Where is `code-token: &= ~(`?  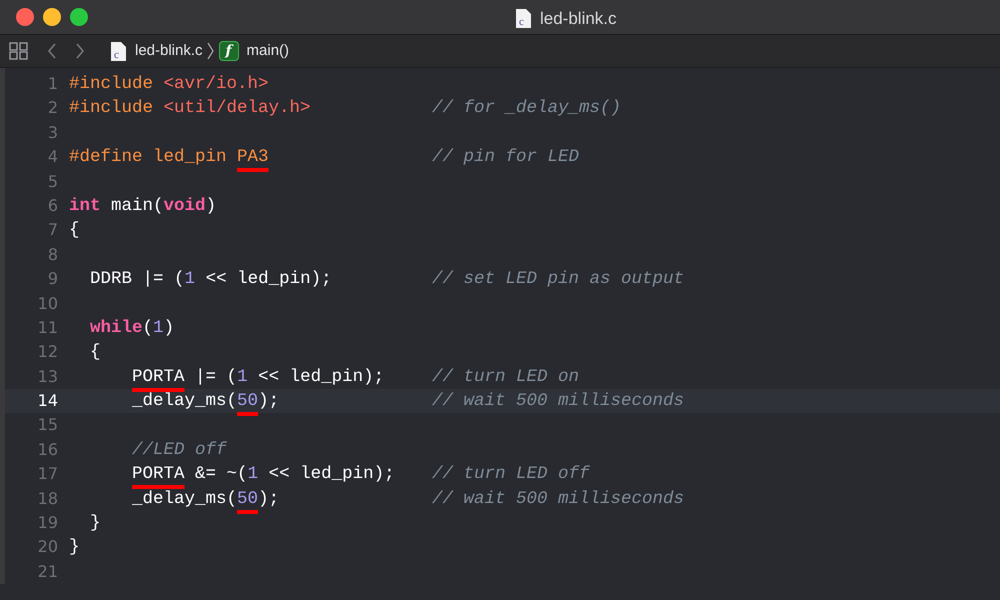
code-token: &= ~( is located at coordinates (221, 474).